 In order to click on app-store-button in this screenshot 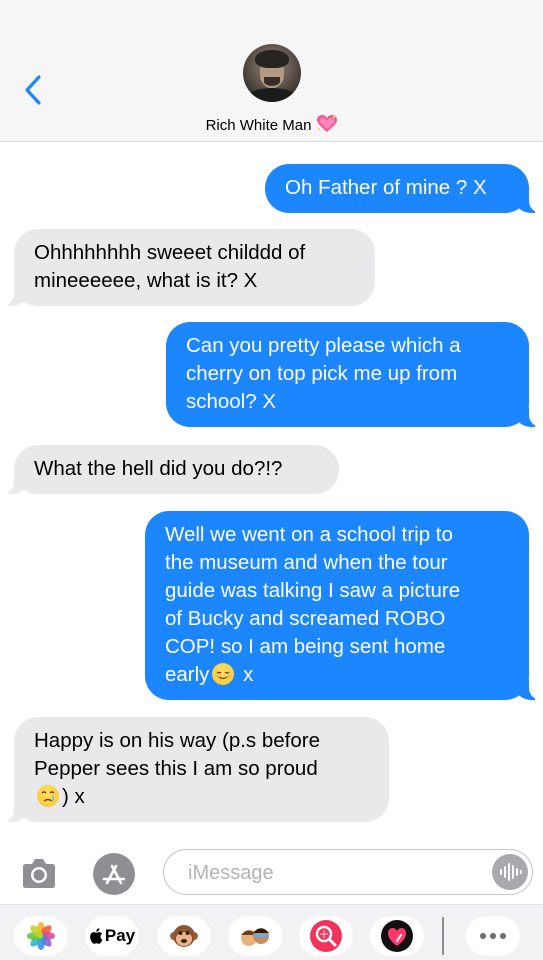, I will do `click(114, 874)`.